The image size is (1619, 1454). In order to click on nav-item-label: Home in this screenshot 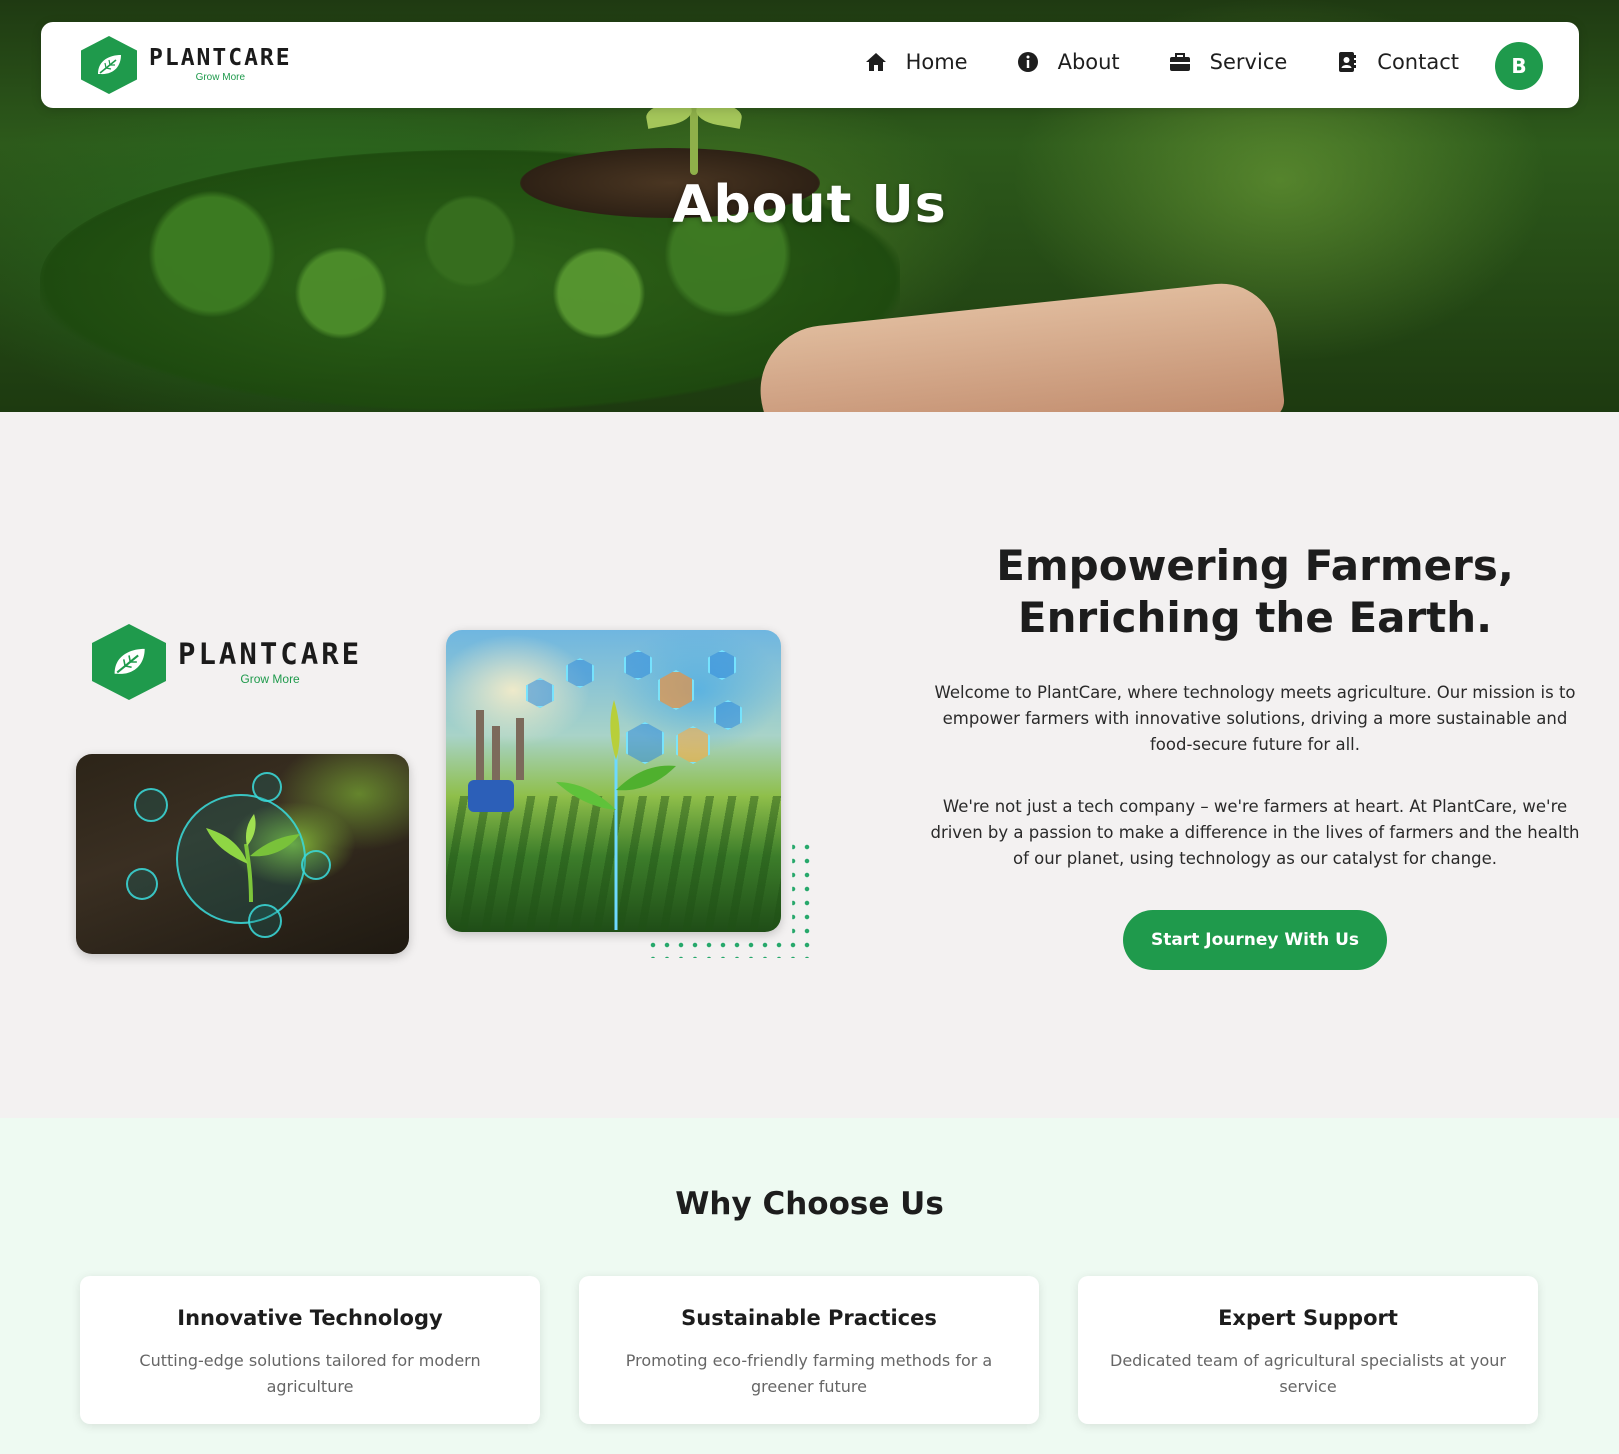, I will do `click(936, 62)`.